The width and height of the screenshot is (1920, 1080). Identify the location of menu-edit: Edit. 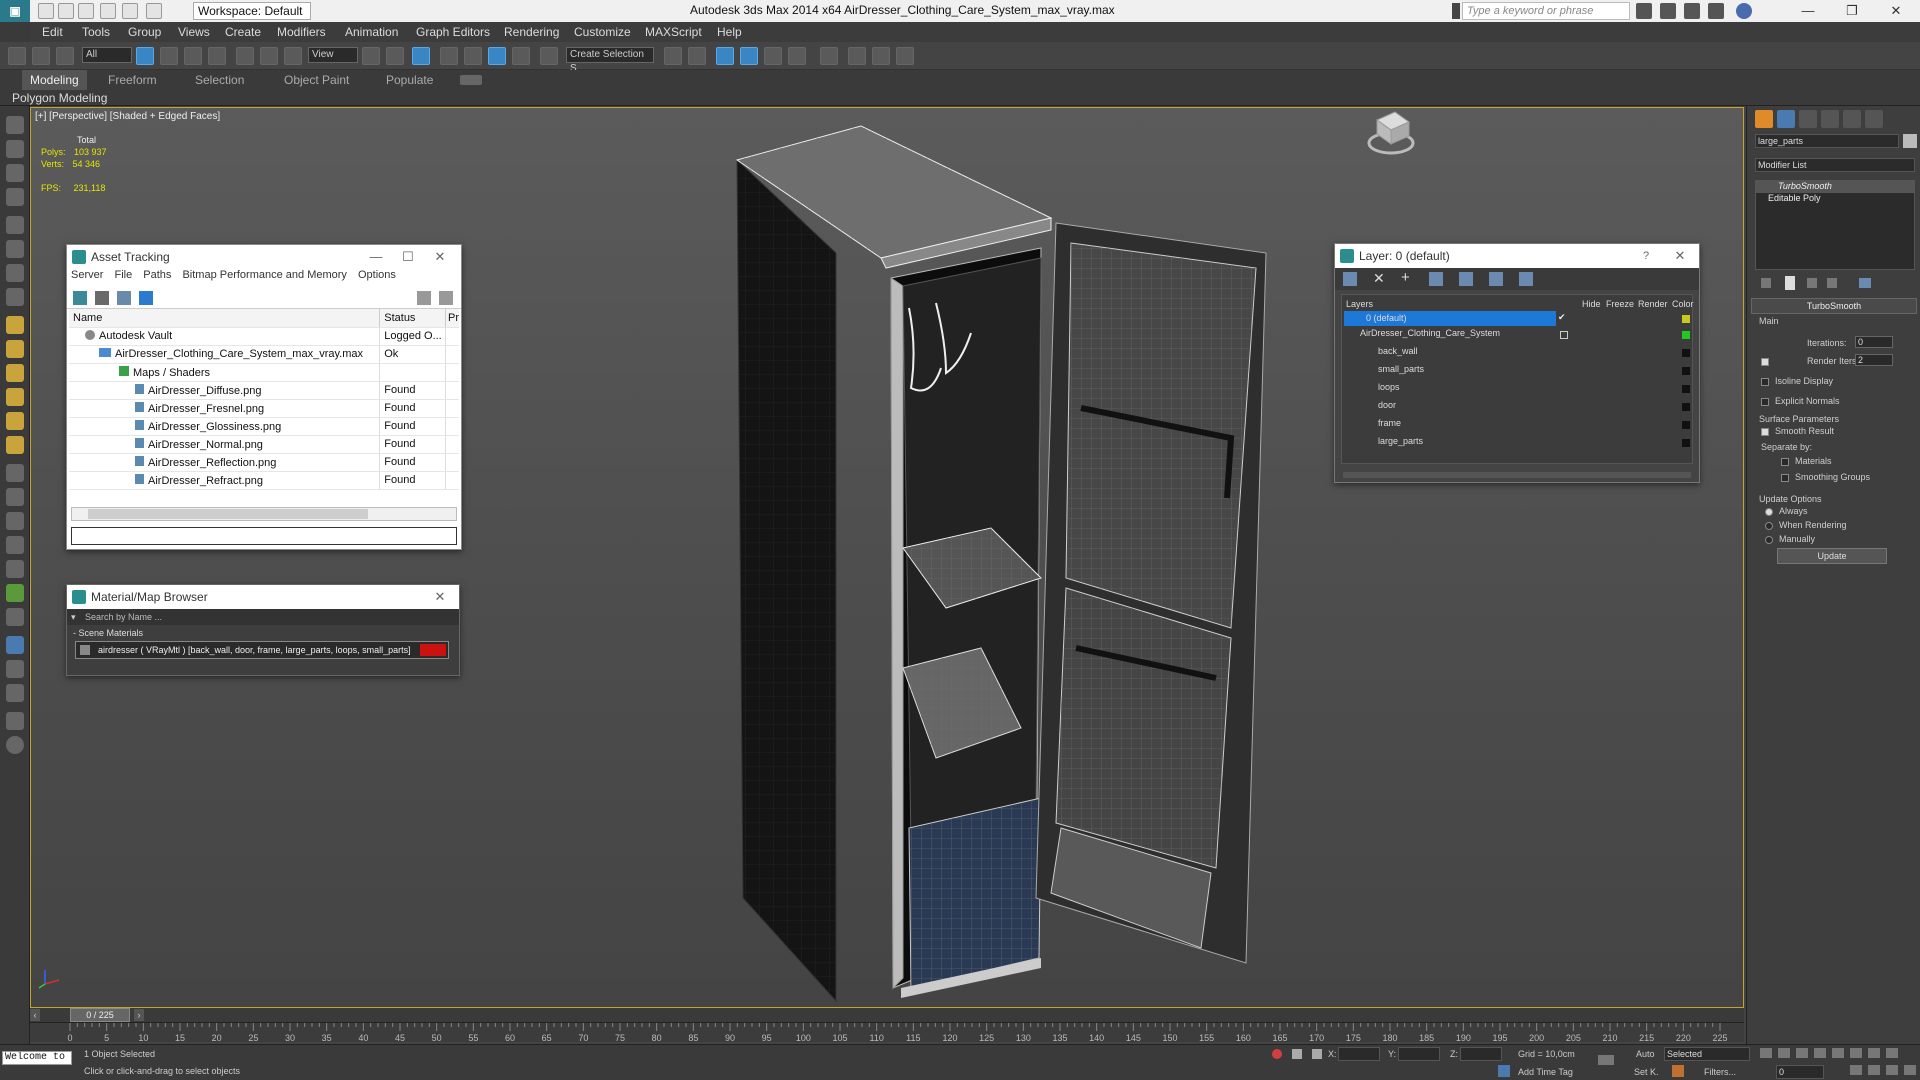
(52, 32).